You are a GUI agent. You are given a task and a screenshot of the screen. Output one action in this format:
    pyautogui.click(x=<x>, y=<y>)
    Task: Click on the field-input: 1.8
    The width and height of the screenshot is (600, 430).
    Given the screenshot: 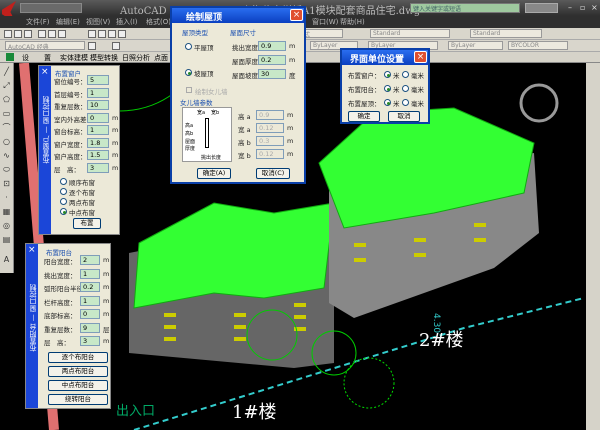 What is the action you would take?
    pyautogui.click(x=98, y=142)
    